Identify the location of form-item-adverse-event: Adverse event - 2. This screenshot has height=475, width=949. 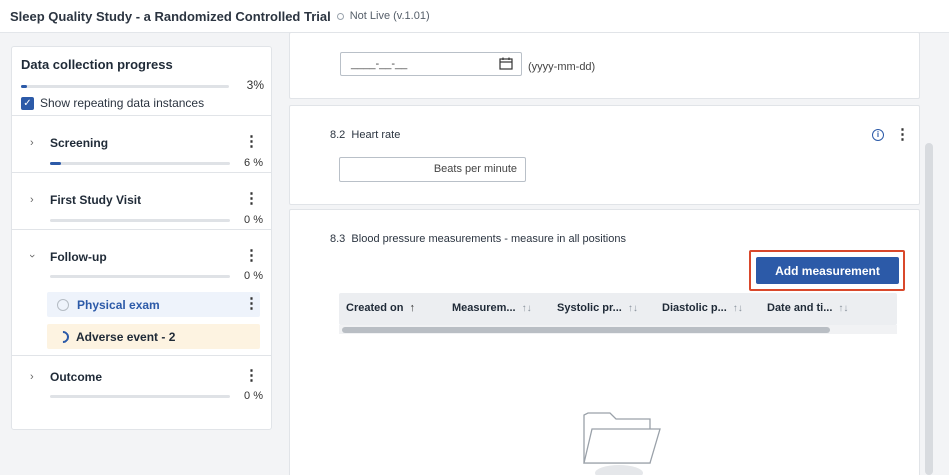
(153, 336).